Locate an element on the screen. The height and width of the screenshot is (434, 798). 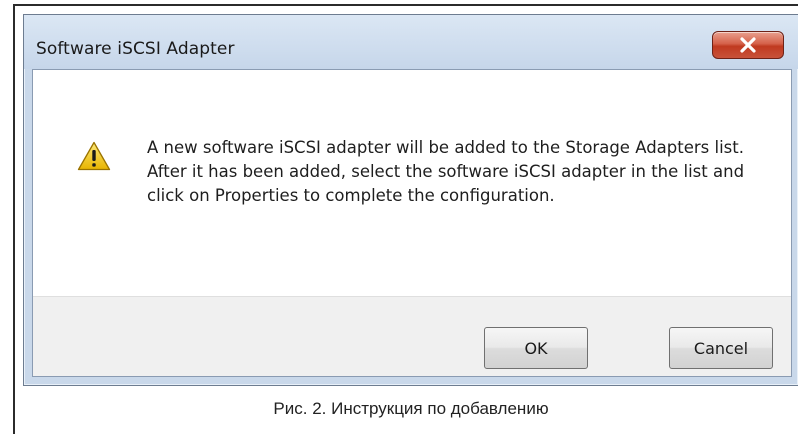
close-button is located at coordinates (748, 45).